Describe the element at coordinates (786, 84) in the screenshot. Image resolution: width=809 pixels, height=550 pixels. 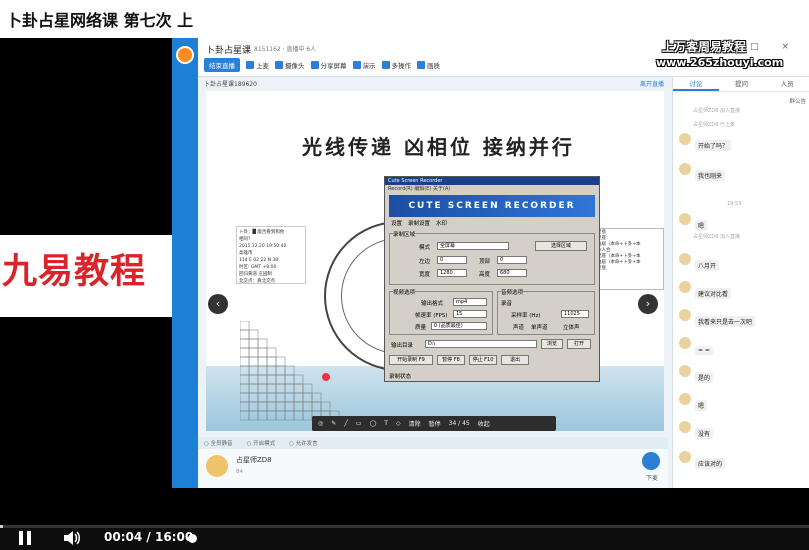
I see `chat-tab-2: 人员` at that location.